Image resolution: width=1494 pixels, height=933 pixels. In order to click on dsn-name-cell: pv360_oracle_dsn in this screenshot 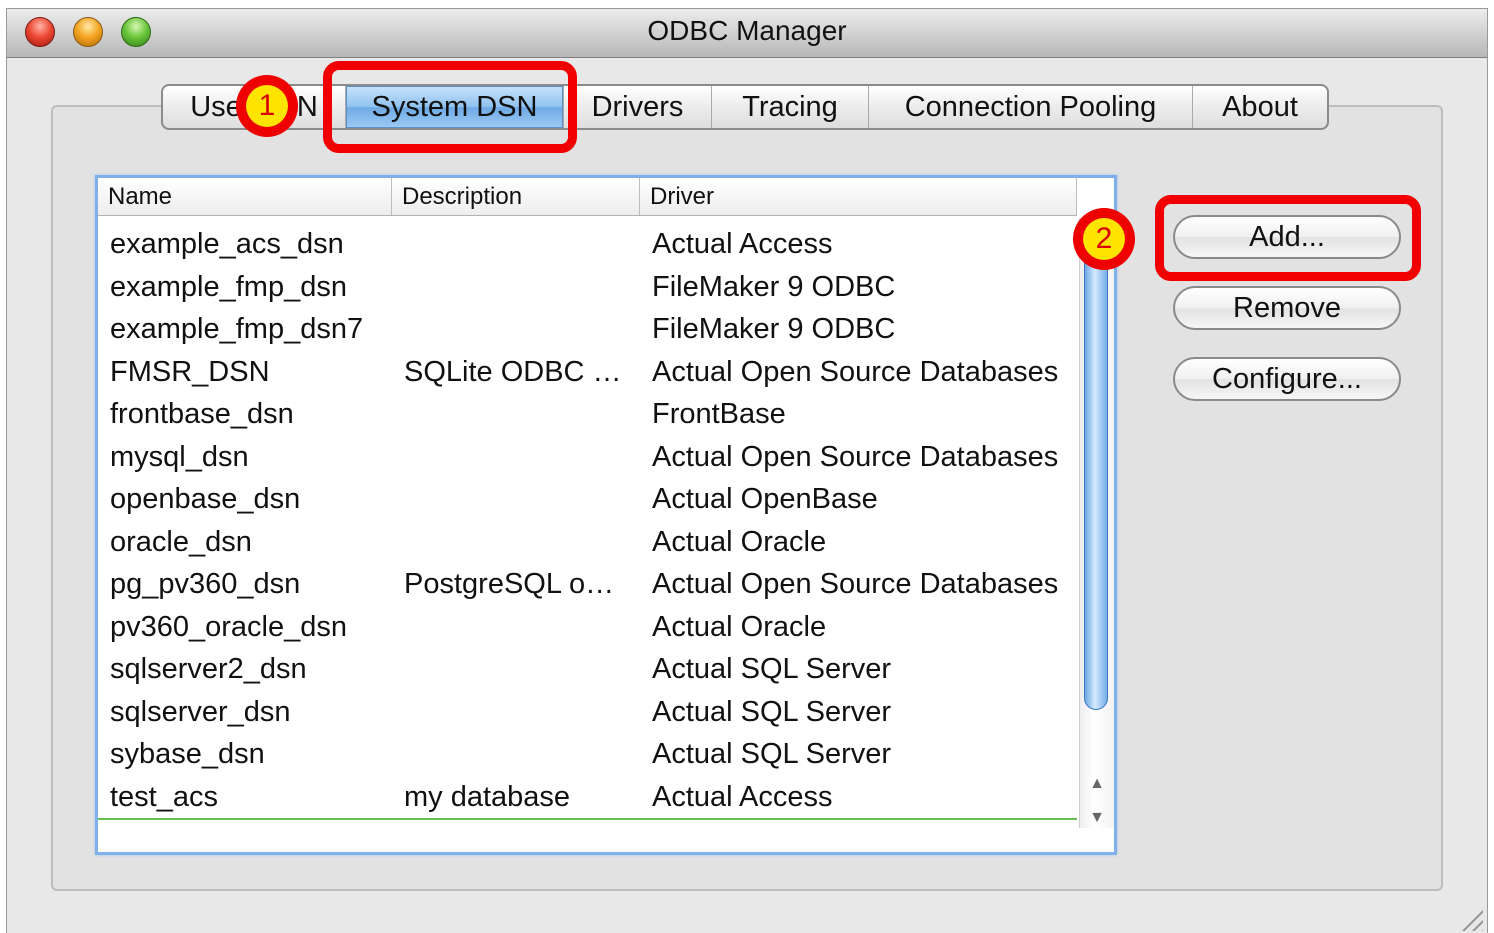, I will do `click(229, 626)`.